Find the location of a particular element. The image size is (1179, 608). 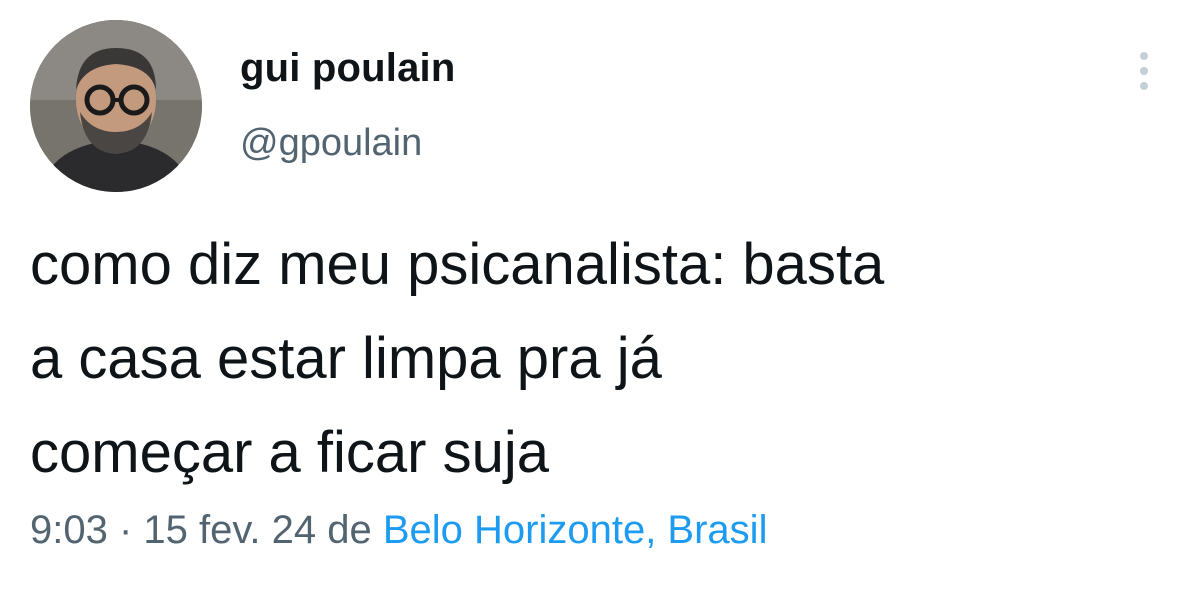

avatar is located at coordinates (116, 106).